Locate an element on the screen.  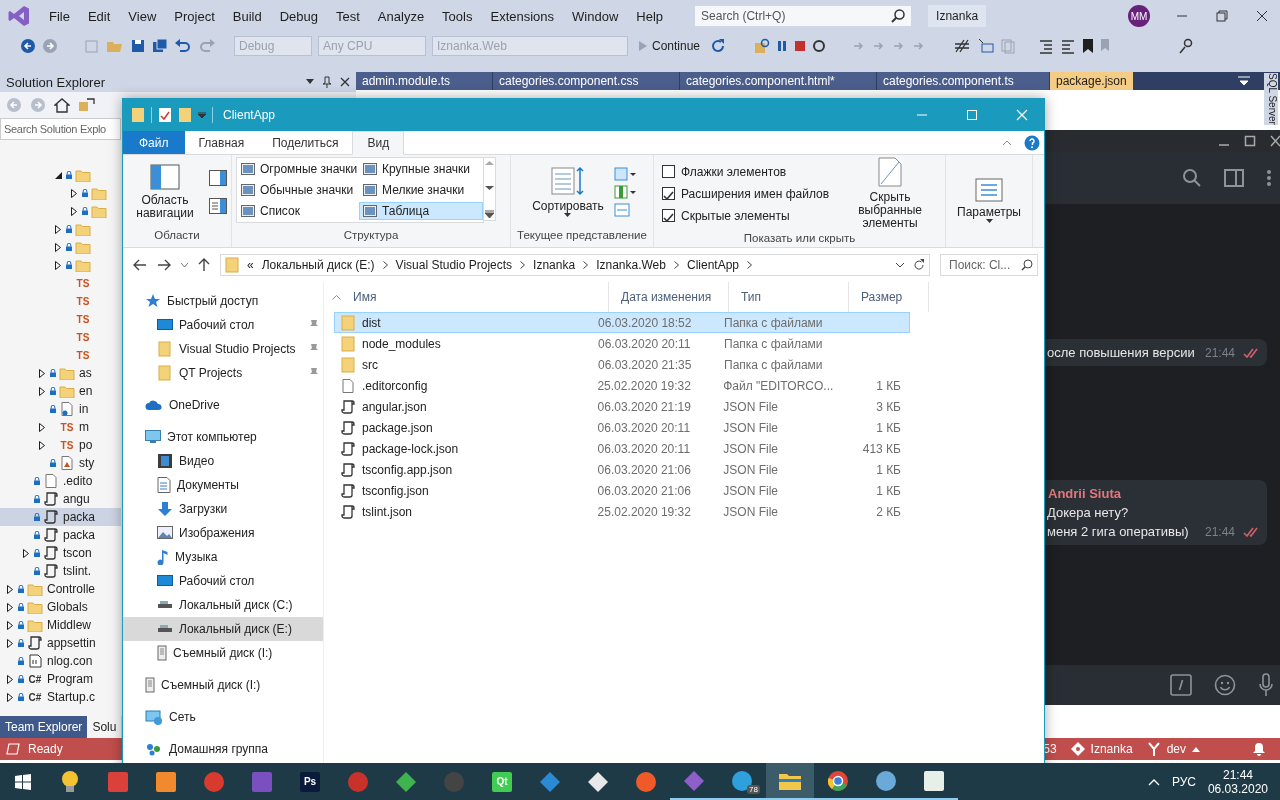
ribbon-tab: Вид is located at coordinates (378, 143).